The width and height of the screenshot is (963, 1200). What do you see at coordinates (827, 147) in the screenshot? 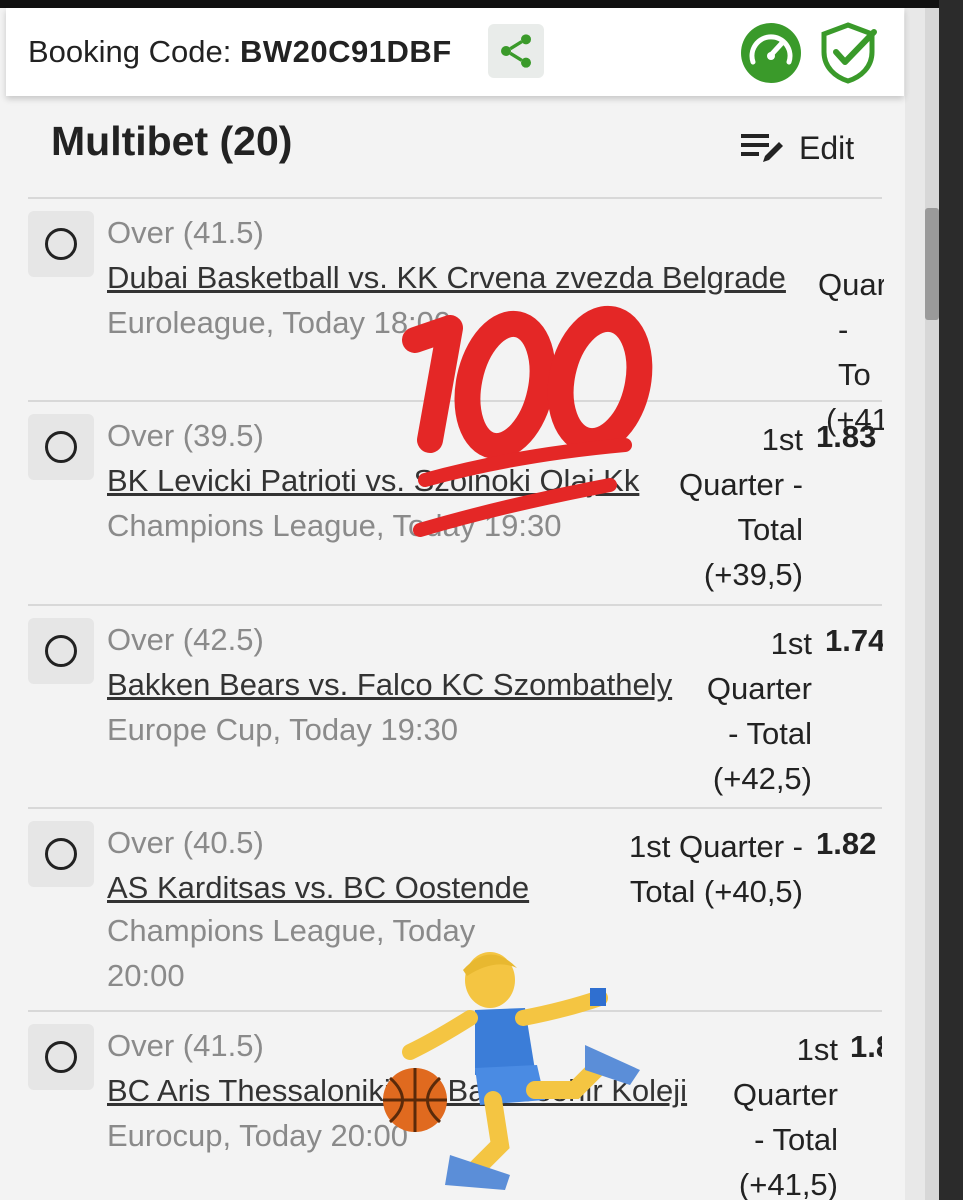
I see `edit-label: Edit` at bounding box center [827, 147].